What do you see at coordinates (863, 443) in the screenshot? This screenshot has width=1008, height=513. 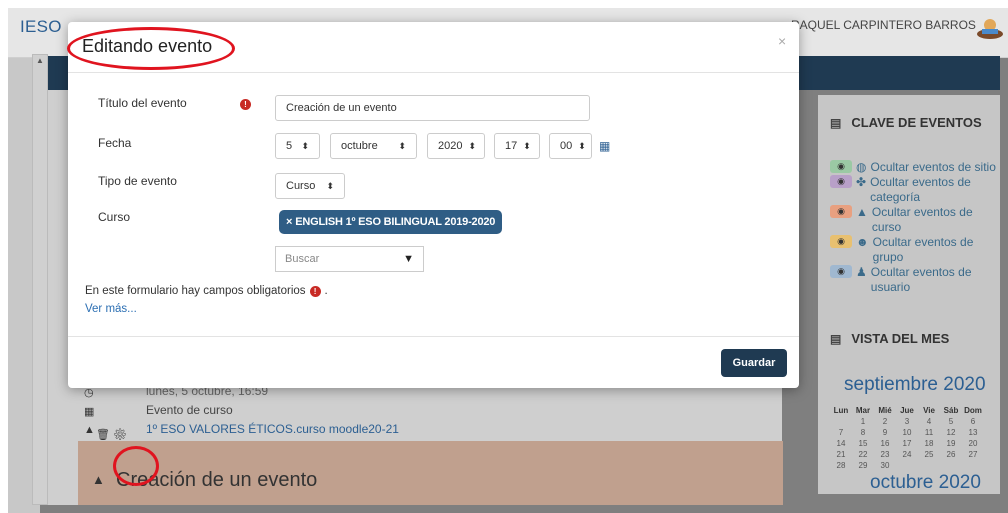 I see `calendar-day: 15` at bounding box center [863, 443].